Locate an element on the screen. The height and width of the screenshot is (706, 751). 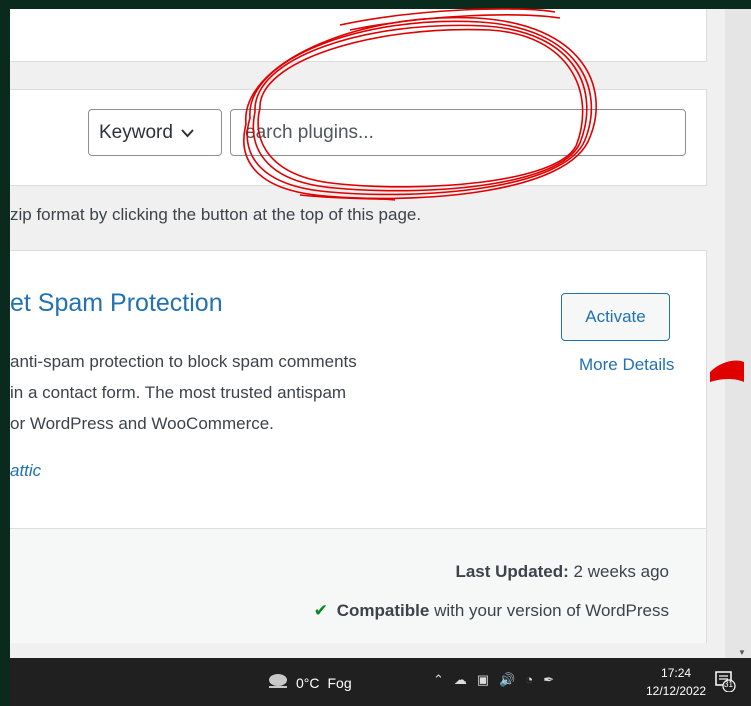
weather-condition: Fog is located at coordinates (339, 682).